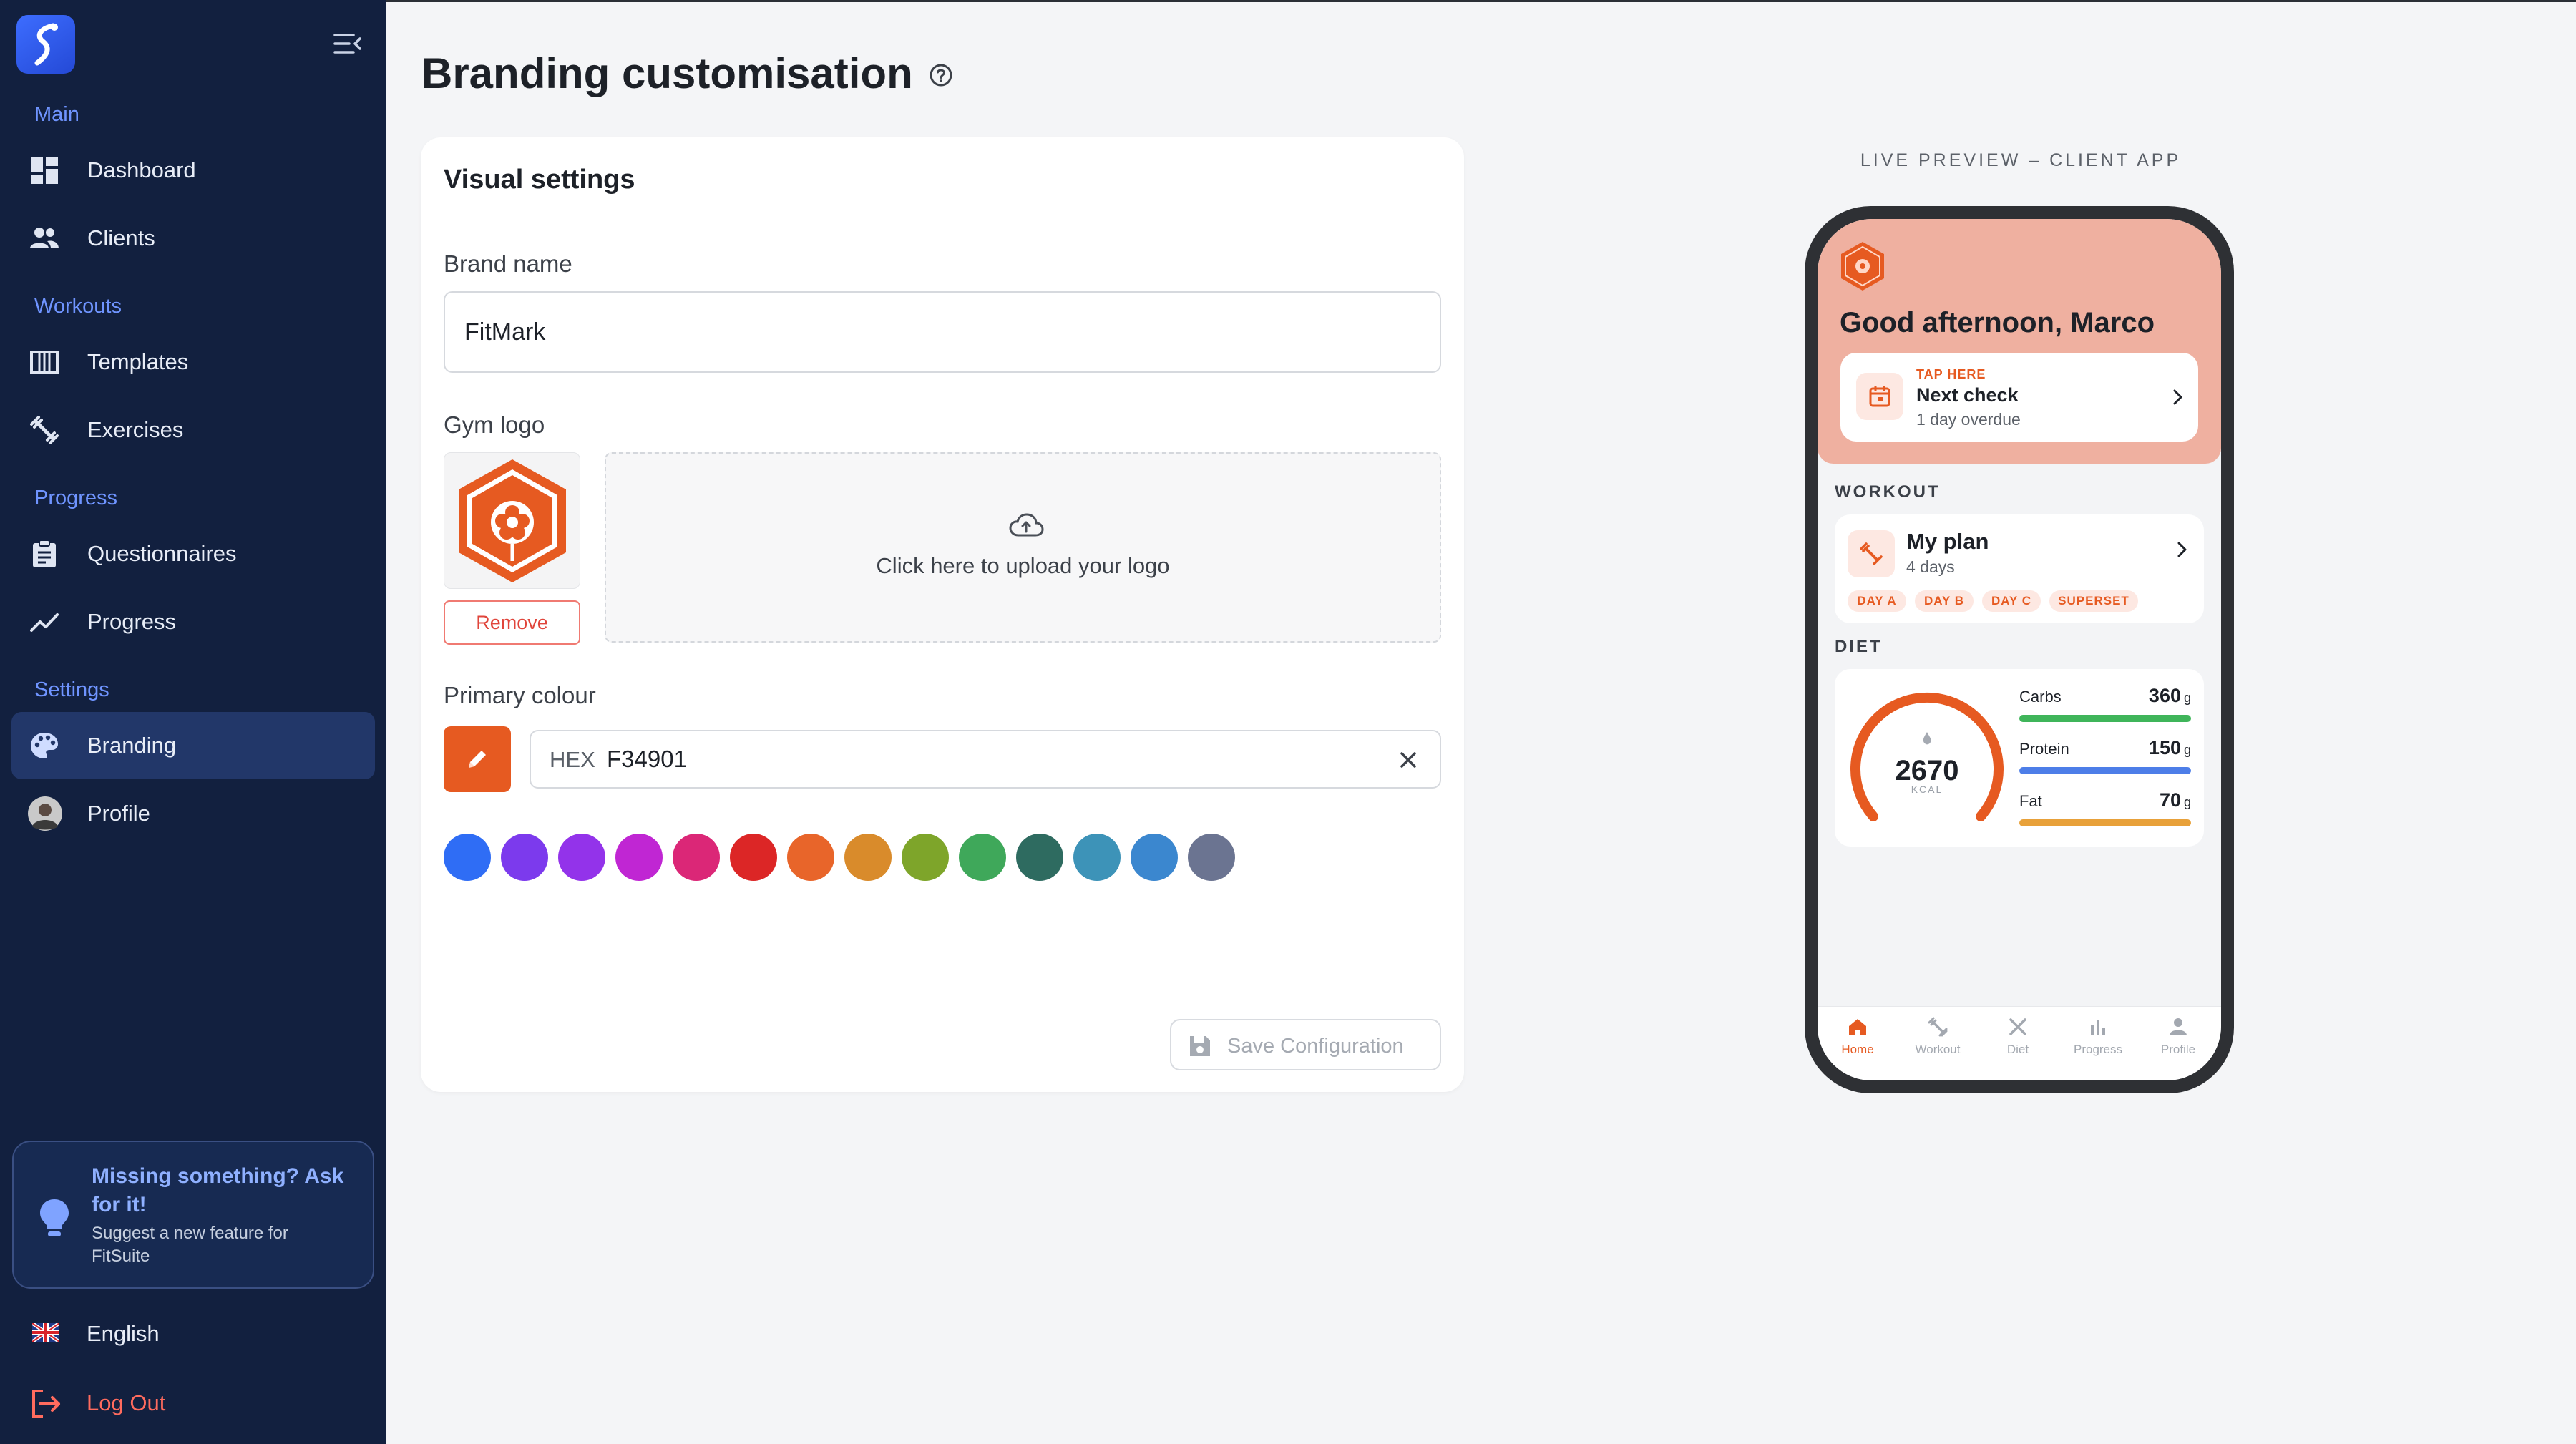 Image resolution: width=2576 pixels, height=1444 pixels. I want to click on palette-icon, so click(44, 746).